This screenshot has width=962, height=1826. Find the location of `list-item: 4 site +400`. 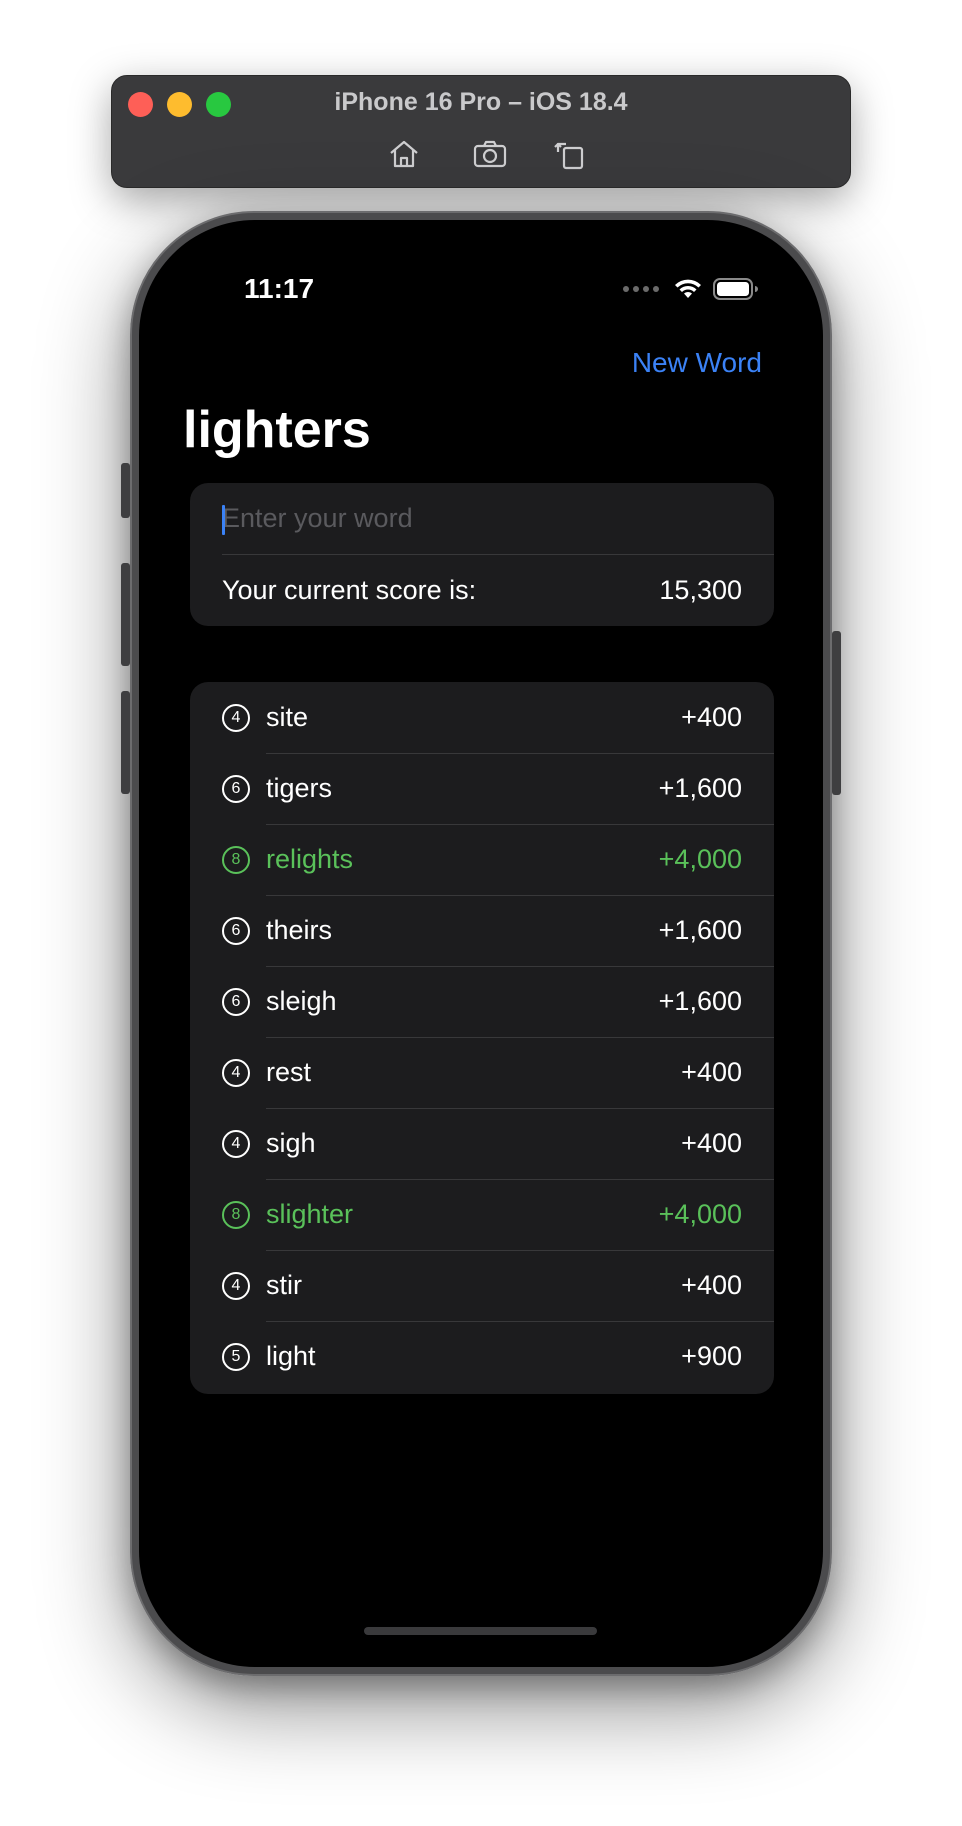

list-item: 4 site +400 is located at coordinates (482, 717).